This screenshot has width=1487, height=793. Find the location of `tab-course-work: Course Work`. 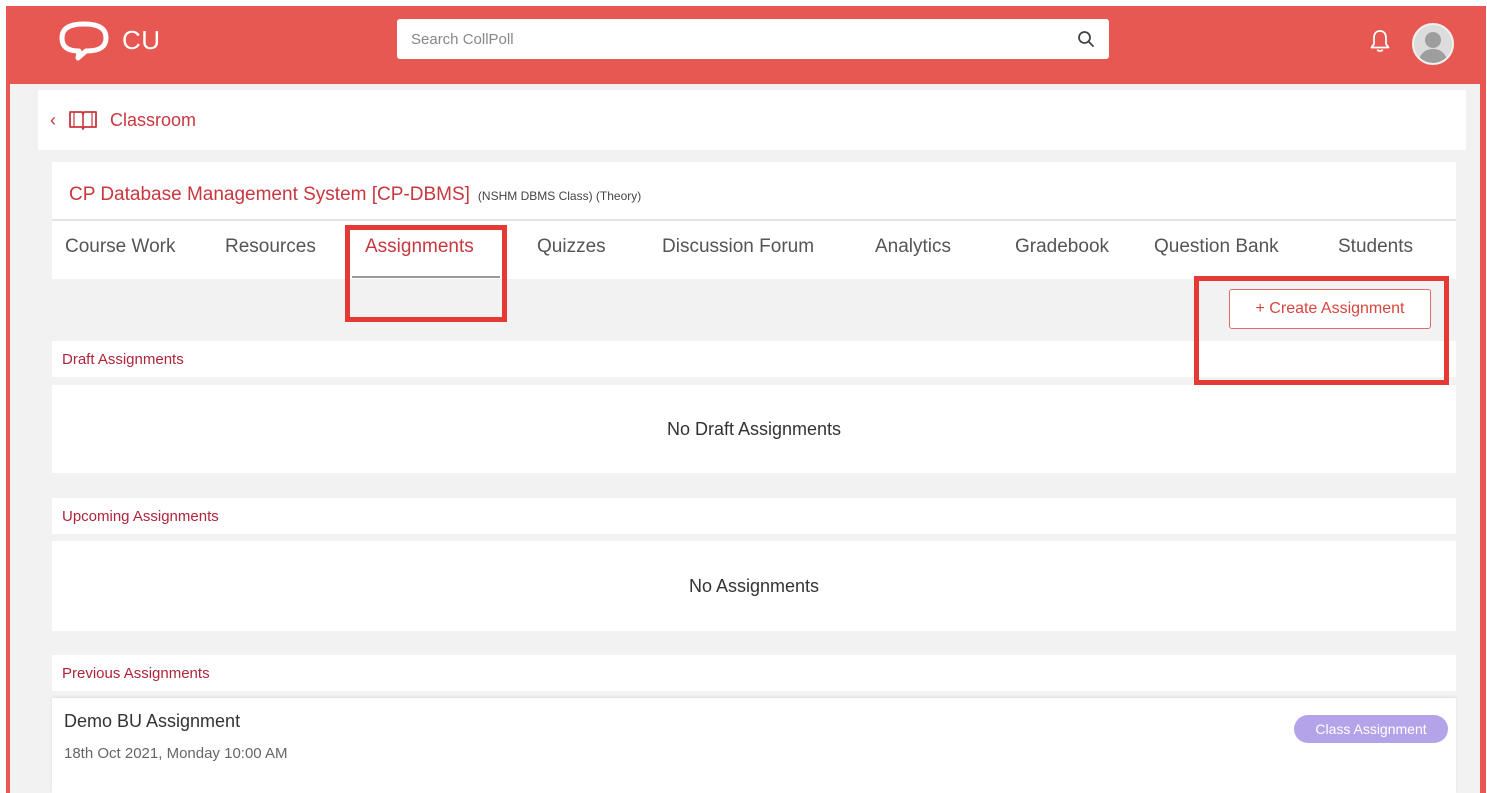

tab-course-work: Course Work is located at coordinates (120, 247).